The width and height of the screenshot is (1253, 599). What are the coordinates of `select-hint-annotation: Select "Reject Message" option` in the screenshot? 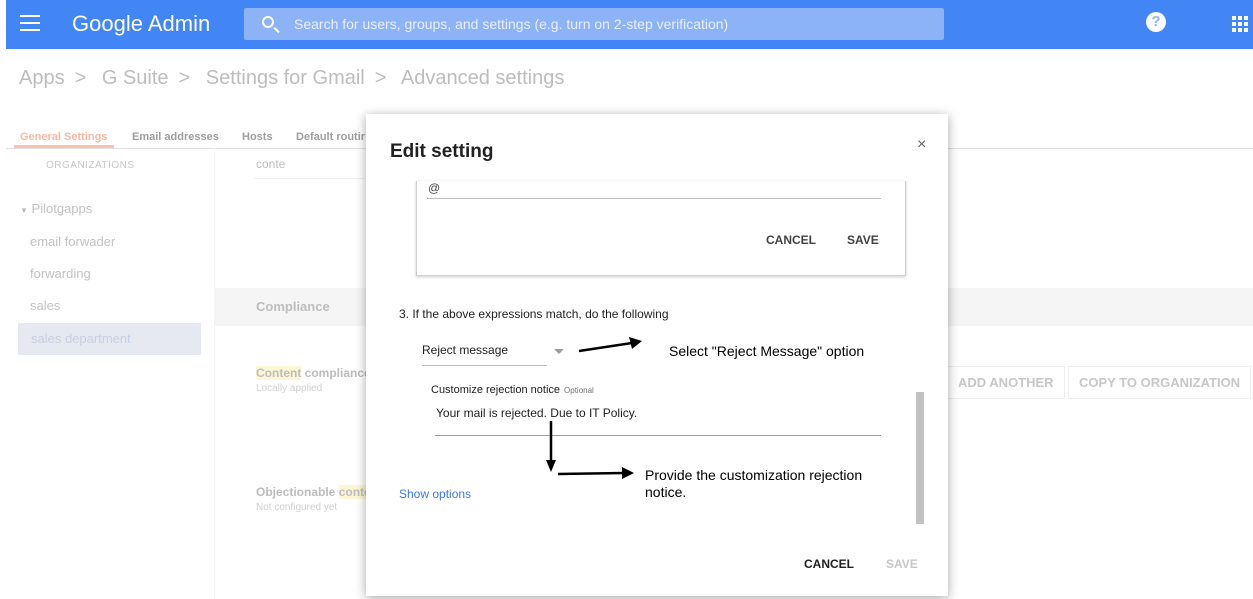 It's located at (767, 351).